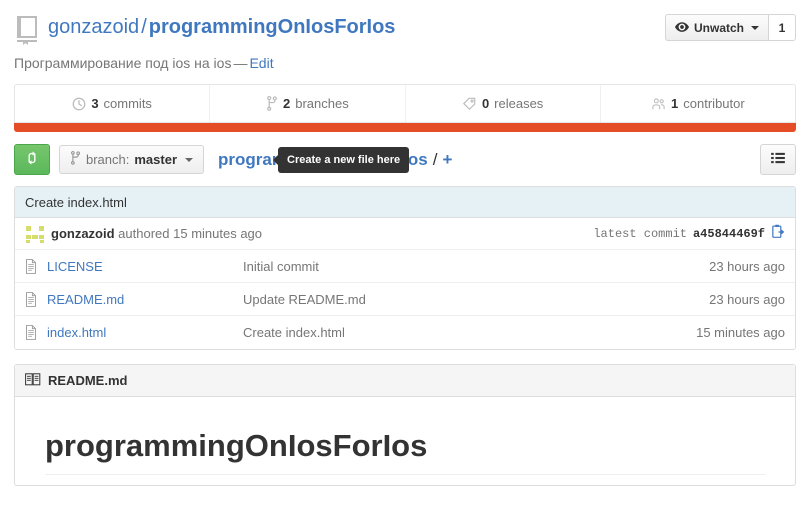 The height and width of the screenshot is (517, 810). What do you see at coordinates (218, 233) in the screenshot?
I see `commit-time: 15 minutes ago` at bounding box center [218, 233].